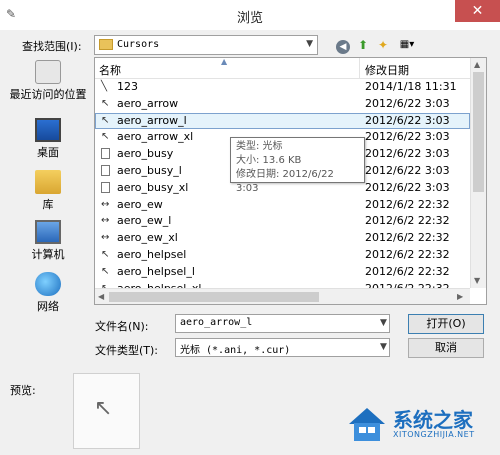 The image size is (500, 455). What do you see at coordinates (282, 272) in the screenshot?
I see `file-row: ↖ aero_helpsel_l 2012/6/2 22:32` at bounding box center [282, 272].